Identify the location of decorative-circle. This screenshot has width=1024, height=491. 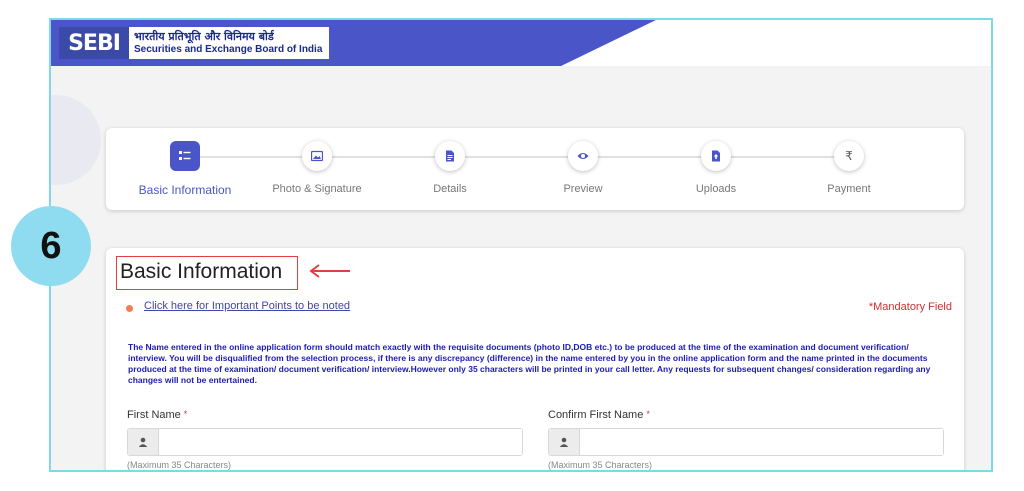
(76, 140).